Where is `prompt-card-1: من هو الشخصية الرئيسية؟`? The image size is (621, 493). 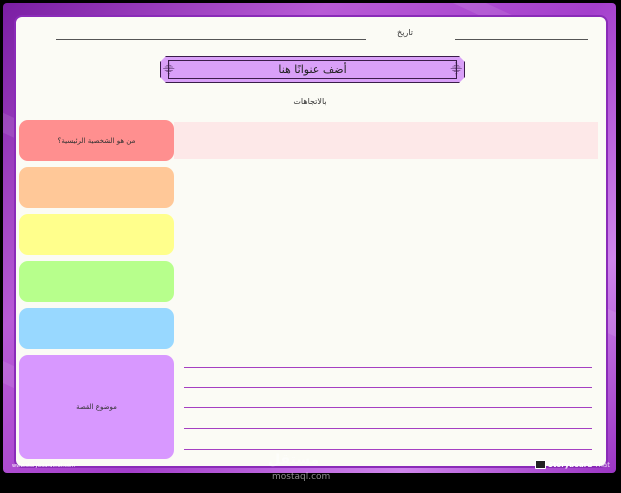 prompt-card-1: من هو الشخصية الرئيسية؟ is located at coordinates (96, 140).